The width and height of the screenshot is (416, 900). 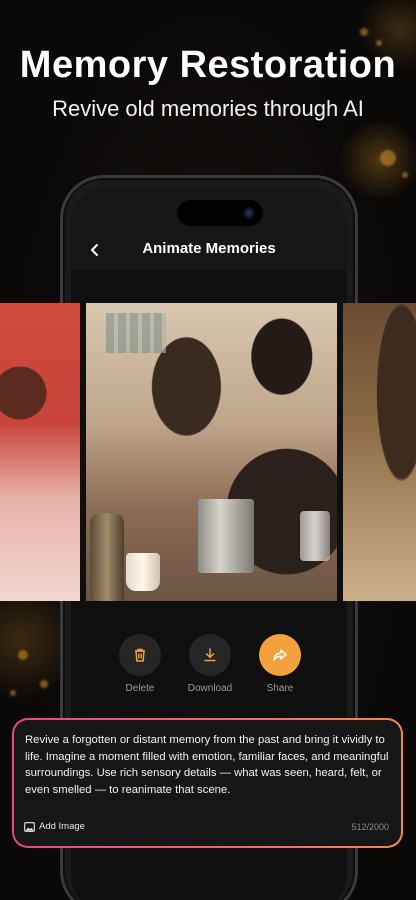 I want to click on trash-icon, so click(x=140, y=655).